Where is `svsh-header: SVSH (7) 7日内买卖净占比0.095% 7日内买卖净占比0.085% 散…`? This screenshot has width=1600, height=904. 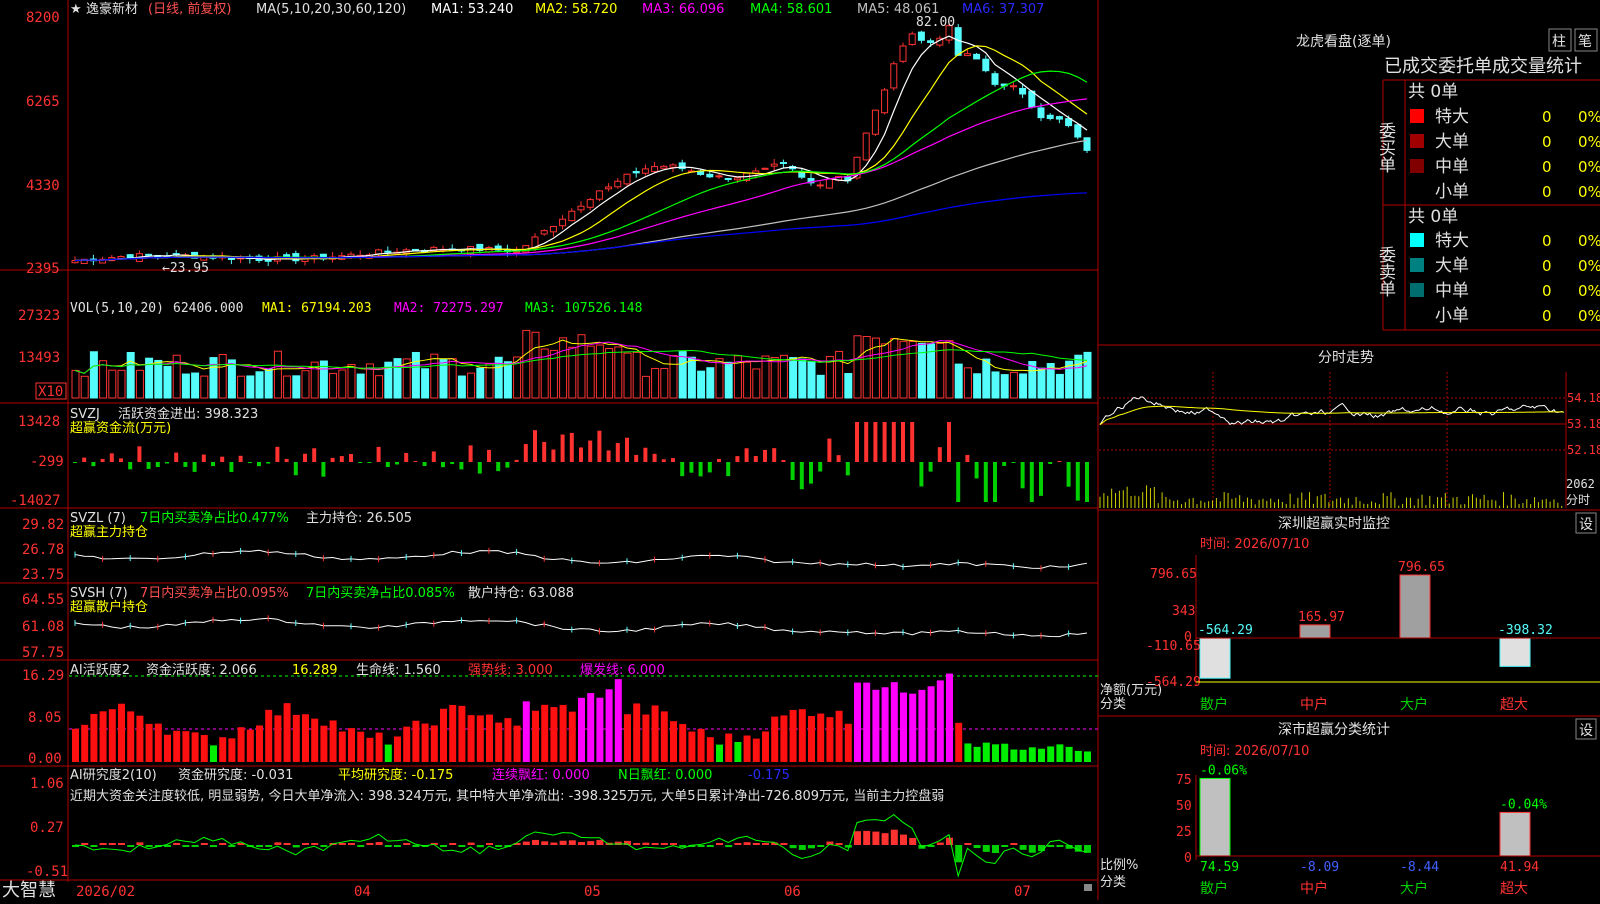
svsh-header: SVSH (7) 7日内买卖净占比0.095% 7日内买卖净占比0.085% 散… is located at coordinates (322, 600).